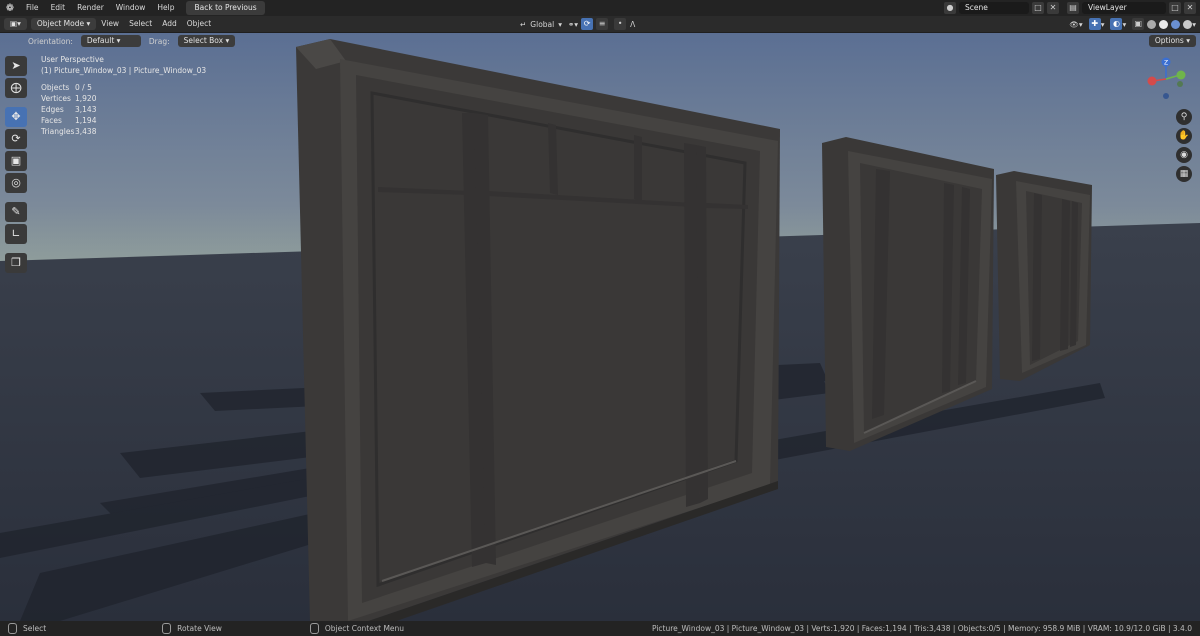 This screenshot has width=1200, height=636. I want to click on options-label: Options, so click(1169, 40).